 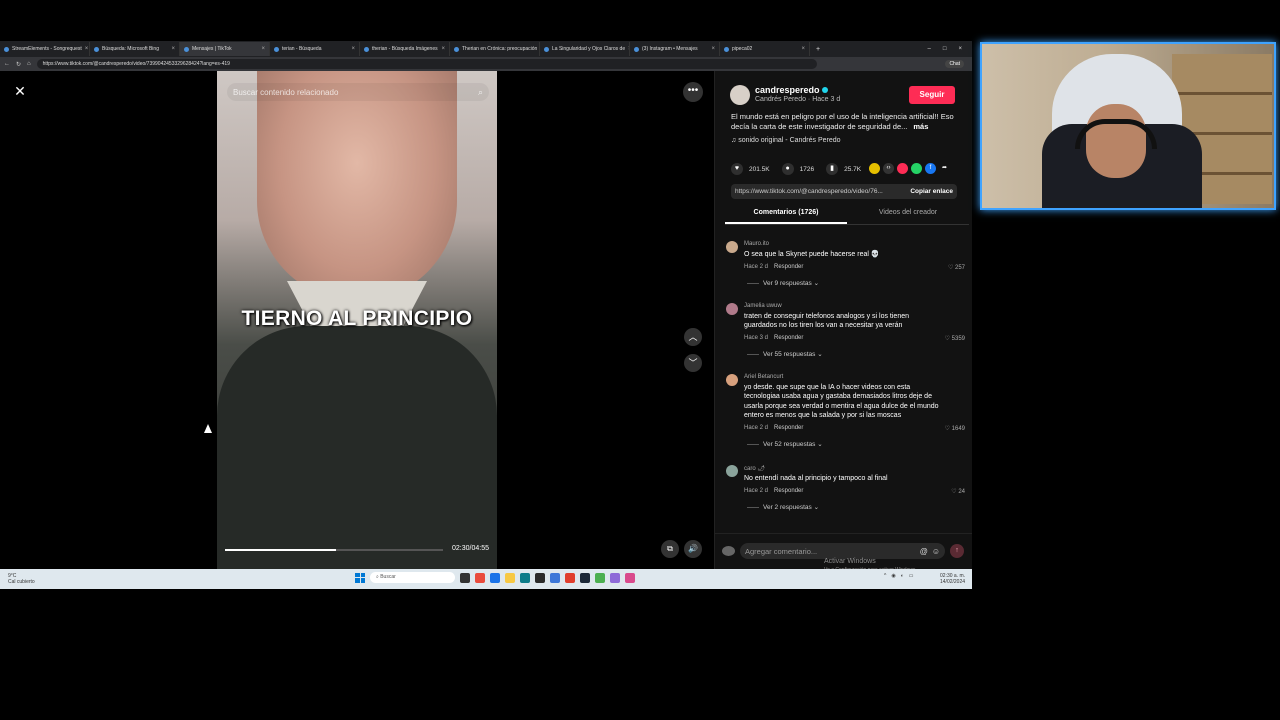 What do you see at coordinates (20, 91) in the screenshot?
I see `close-icon: ✕` at bounding box center [20, 91].